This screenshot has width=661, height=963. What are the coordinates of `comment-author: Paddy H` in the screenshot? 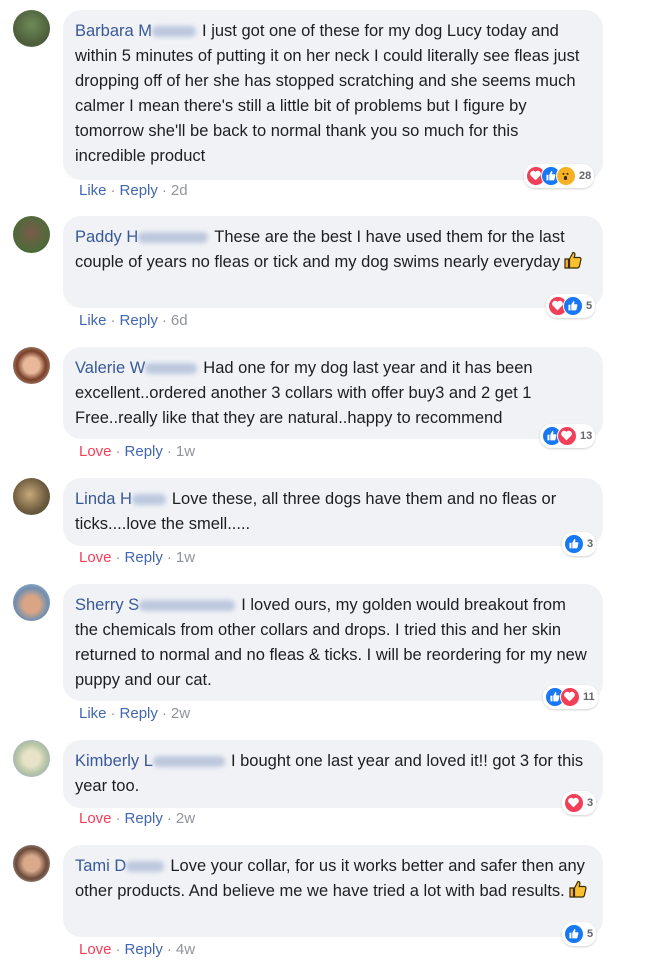 It's located at (106, 237).